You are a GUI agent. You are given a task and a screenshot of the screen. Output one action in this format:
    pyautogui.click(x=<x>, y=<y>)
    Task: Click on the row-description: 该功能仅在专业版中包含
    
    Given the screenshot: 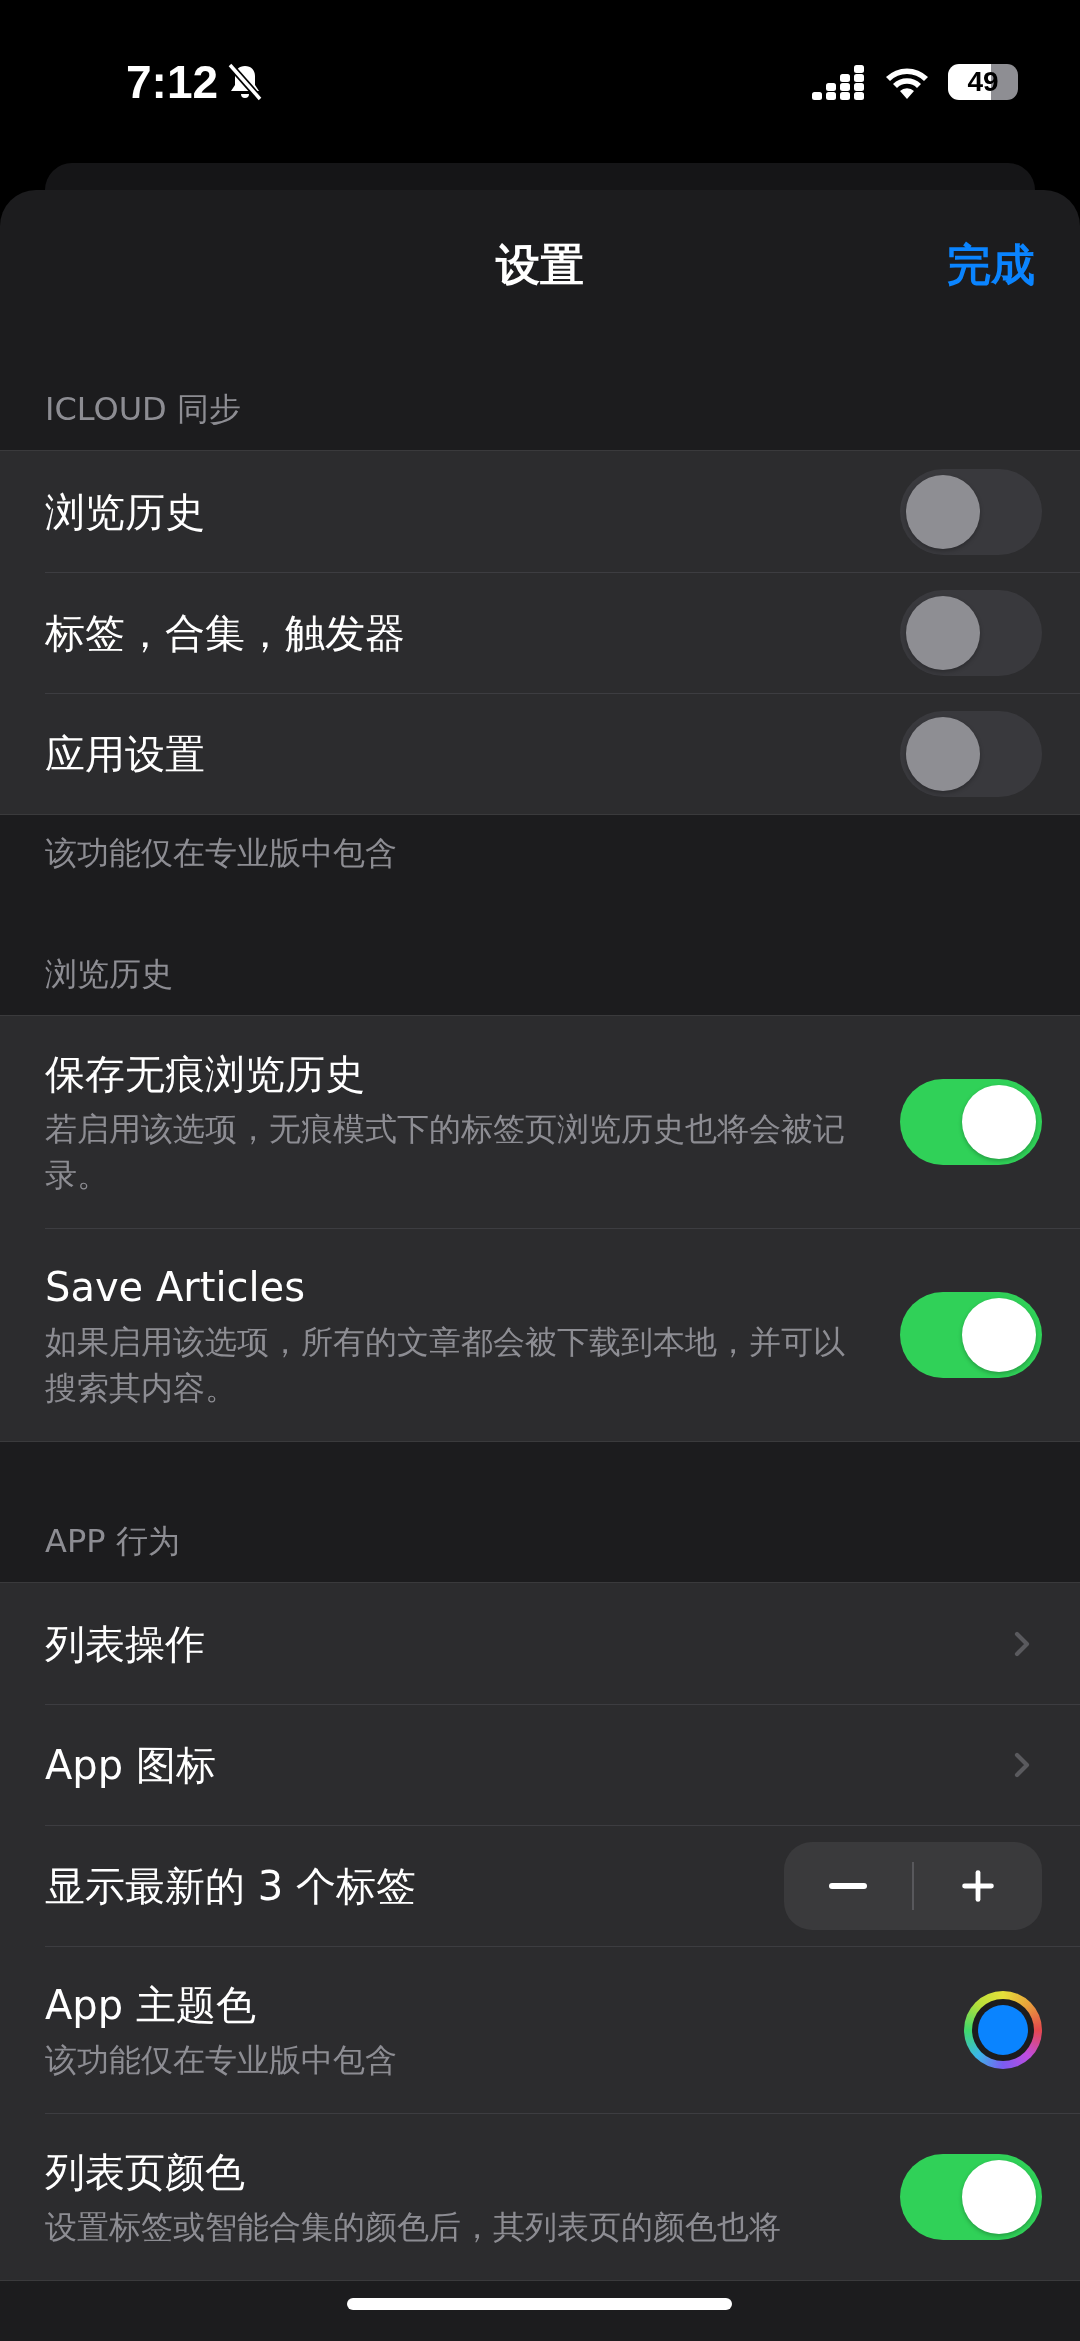 What is the action you would take?
    pyautogui.click(x=221, y=2060)
    